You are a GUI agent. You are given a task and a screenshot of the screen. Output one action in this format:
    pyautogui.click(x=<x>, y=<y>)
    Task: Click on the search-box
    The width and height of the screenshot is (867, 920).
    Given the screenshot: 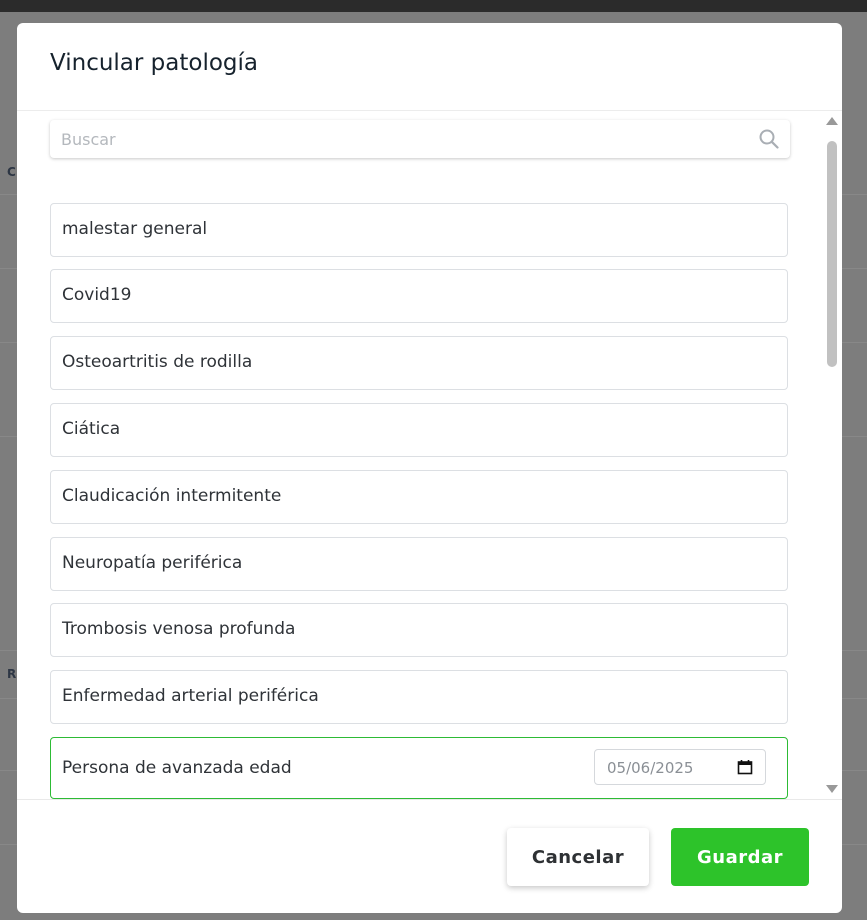 What is the action you would take?
    pyautogui.click(x=420, y=139)
    